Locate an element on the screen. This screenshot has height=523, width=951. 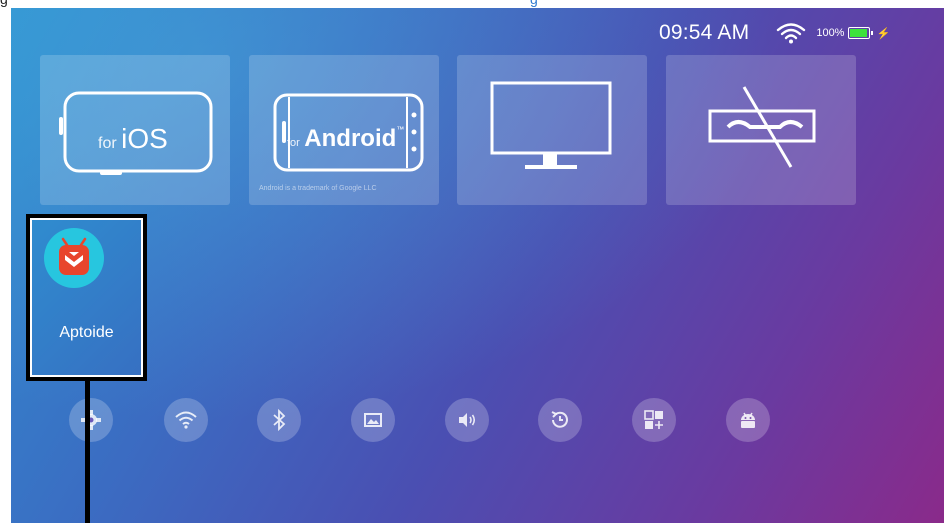
ios-tile-label: for iOS is located at coordinates (133, 139).